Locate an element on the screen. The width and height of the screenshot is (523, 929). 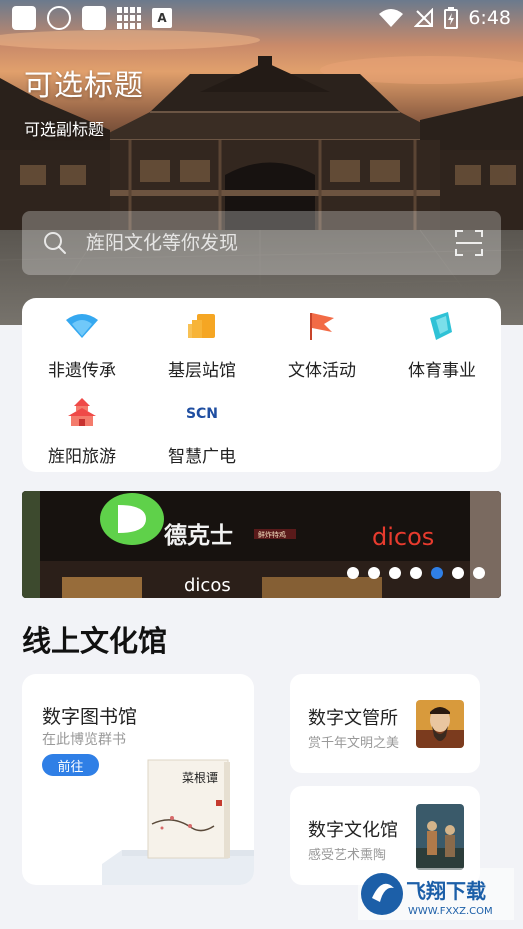
sports-icon is located at coordinates (441, 326).